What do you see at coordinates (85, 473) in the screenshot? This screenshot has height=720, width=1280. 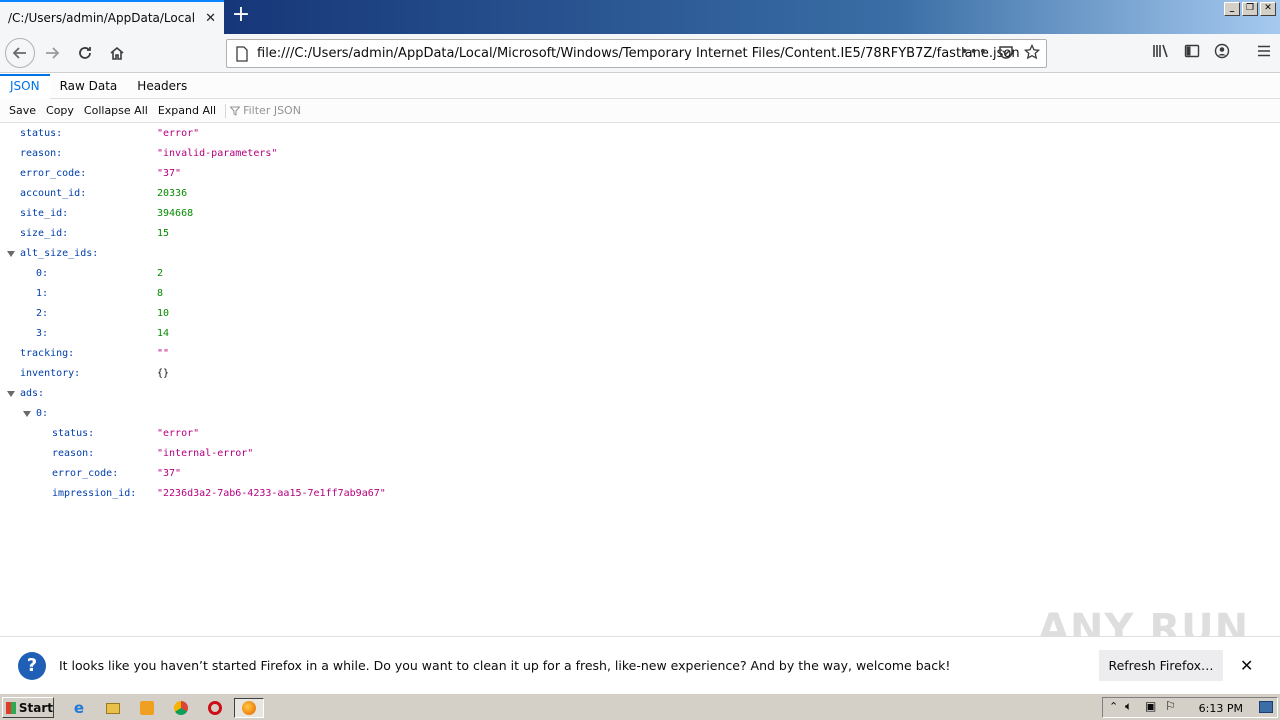 I see `json-key: error_code:` at bounding box center [85, 473].